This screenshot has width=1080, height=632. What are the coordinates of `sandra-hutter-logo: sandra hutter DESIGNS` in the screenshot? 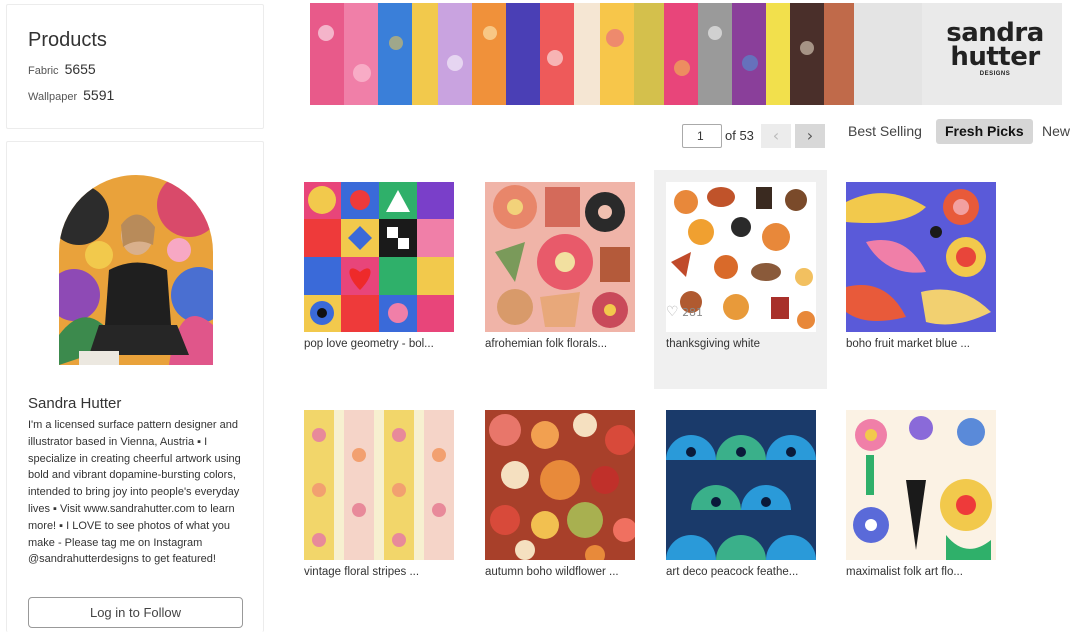 It's located at (995, 48).